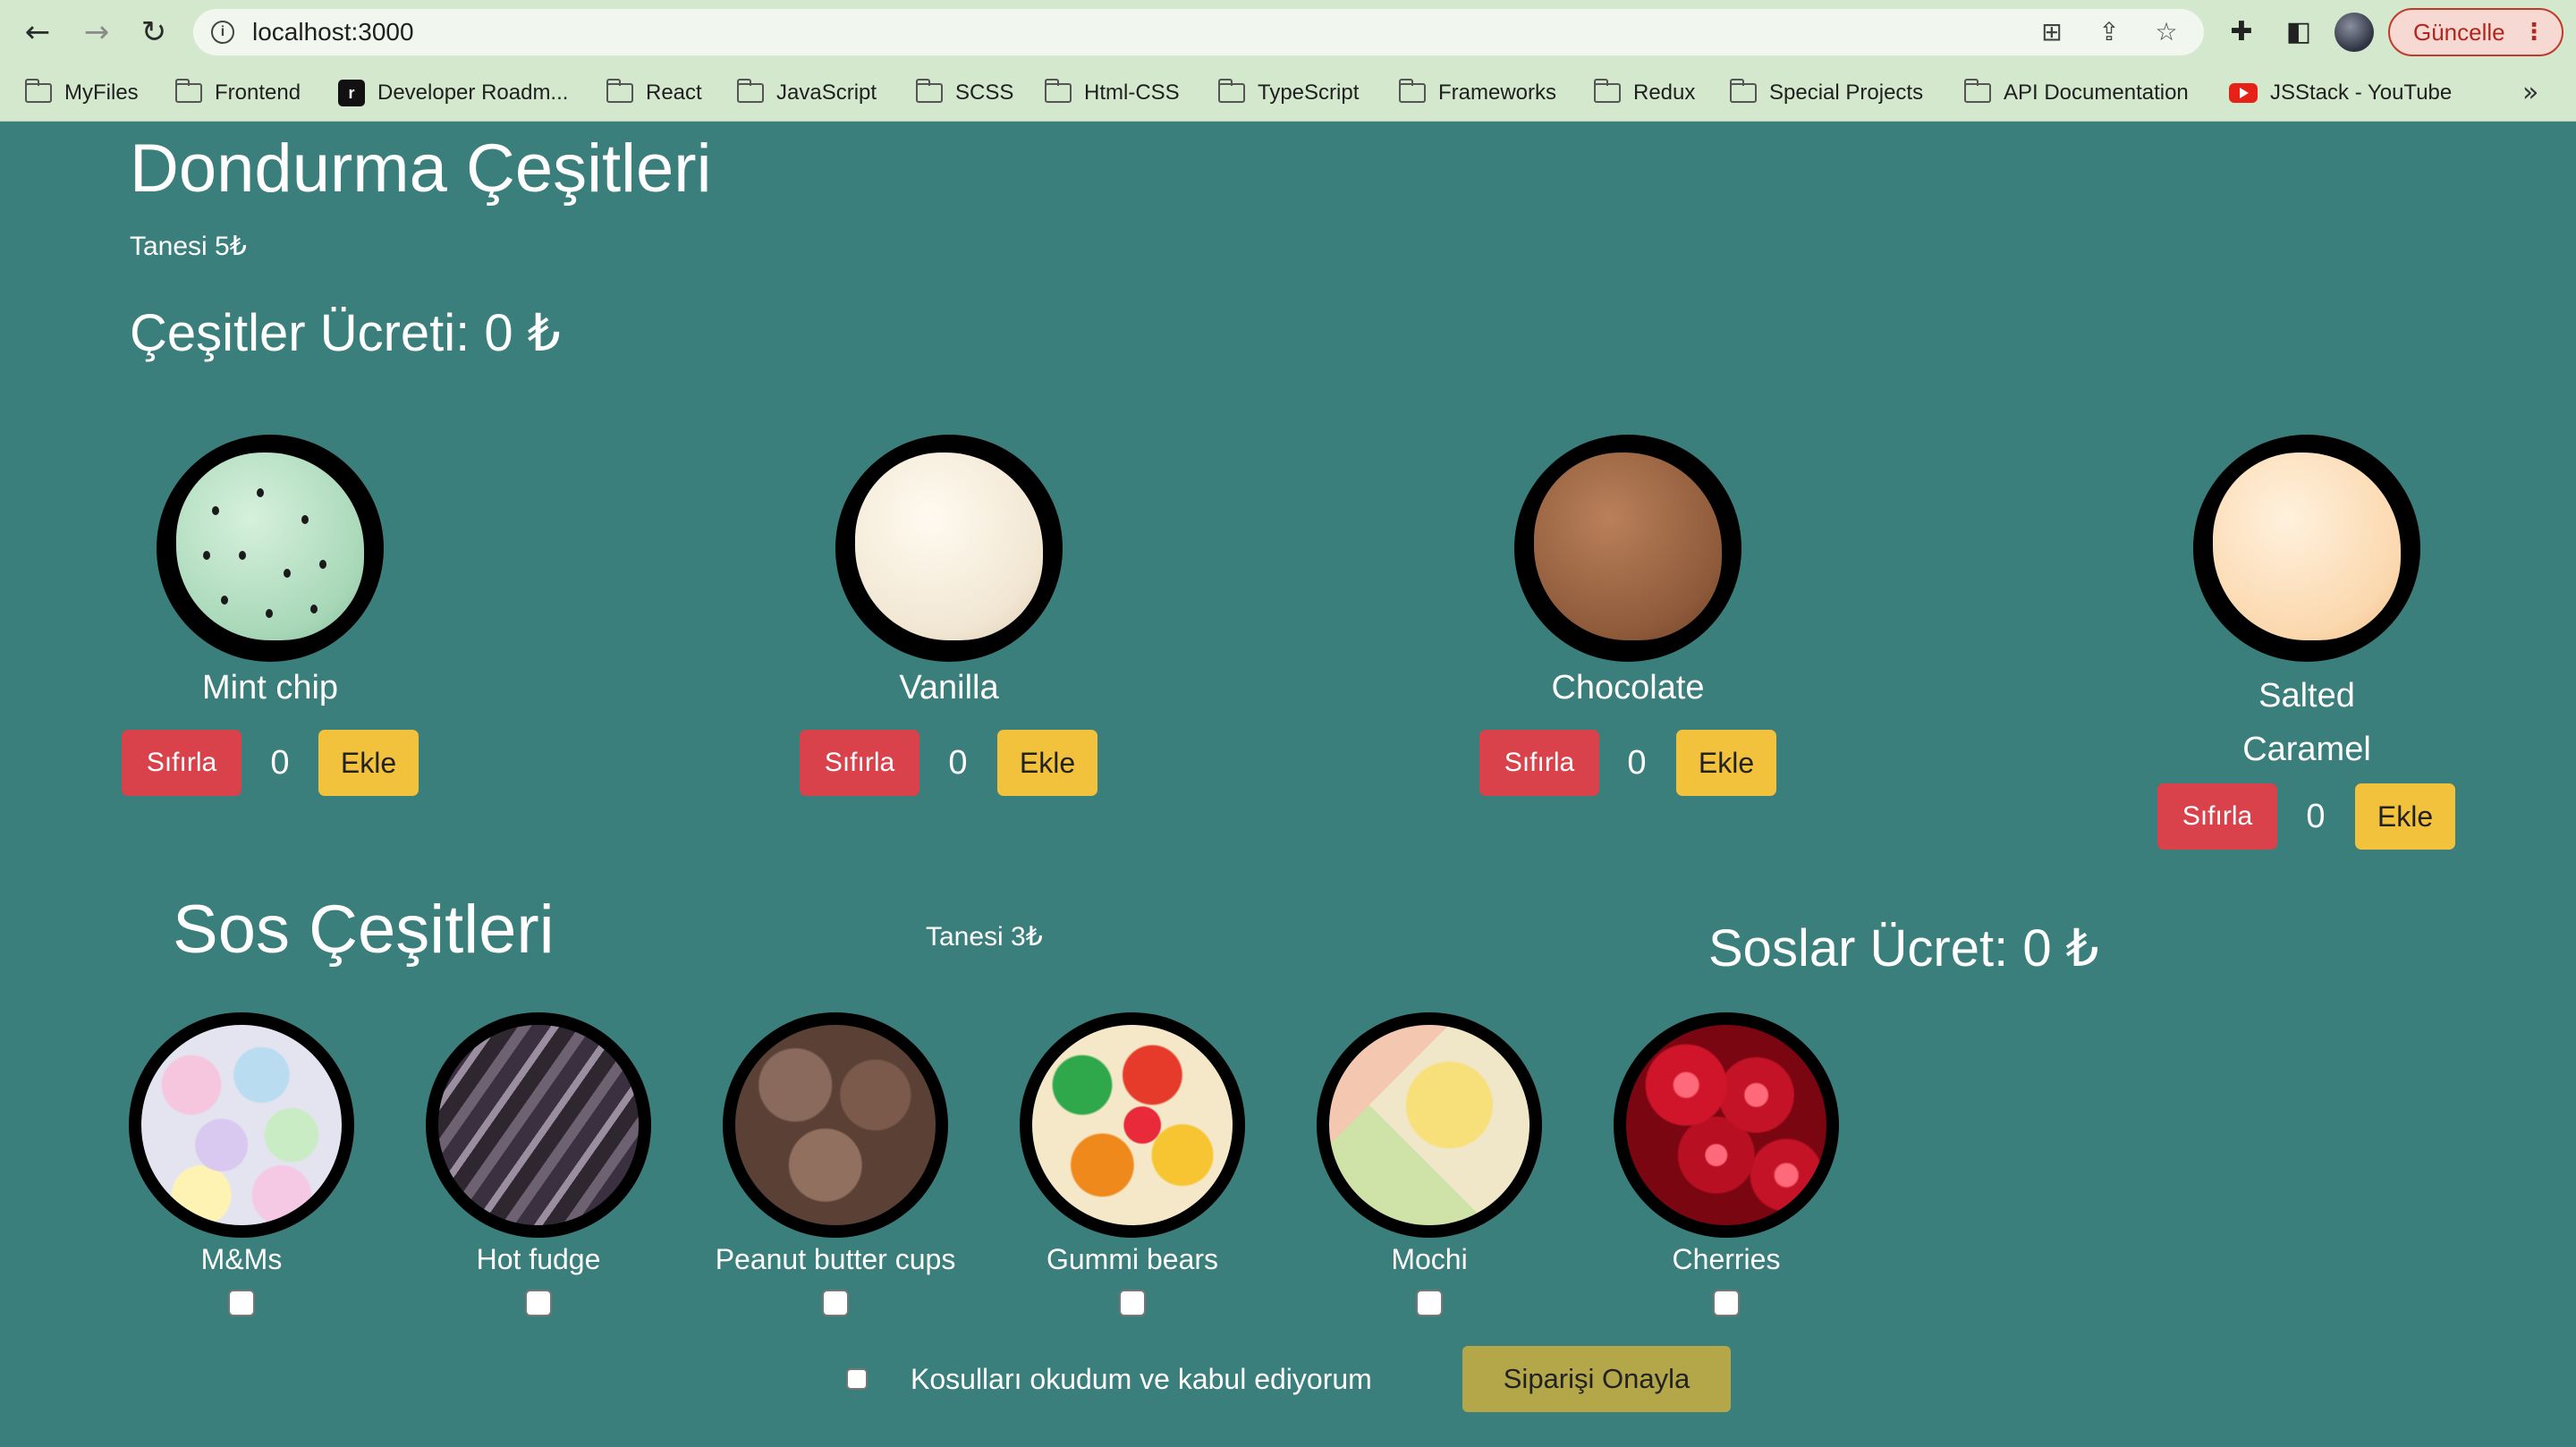 The height and width of the screenshot is (1447, 2576). Describe the element at coordinates (2096, 92) in the screenshot. I see `bookmark-label: API Documentation` at that location.